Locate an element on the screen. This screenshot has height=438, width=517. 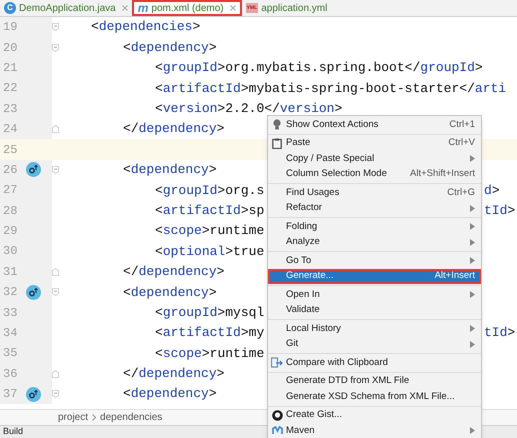
tab-label: pom.xml (demo) is located at coordinates (187, 9).